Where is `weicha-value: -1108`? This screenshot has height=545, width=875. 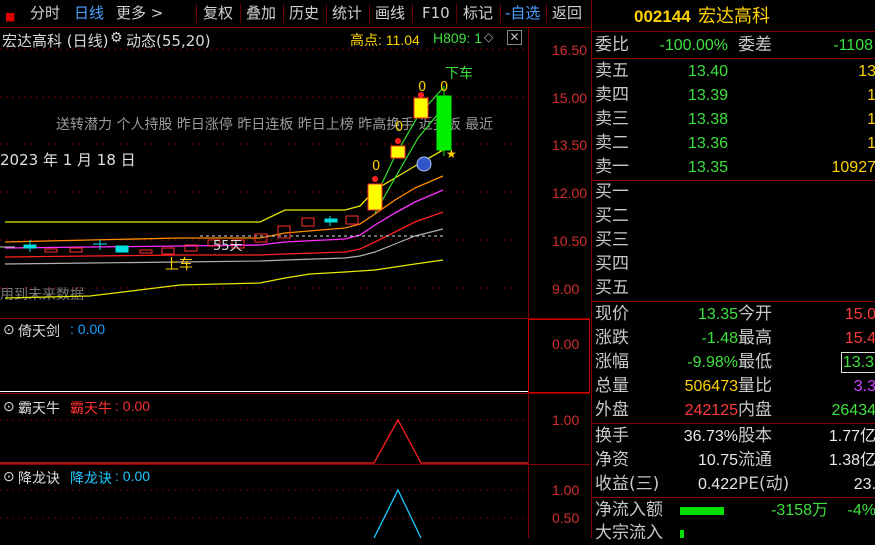 weicha-value: -1108 is located at coordinates (853, 45).